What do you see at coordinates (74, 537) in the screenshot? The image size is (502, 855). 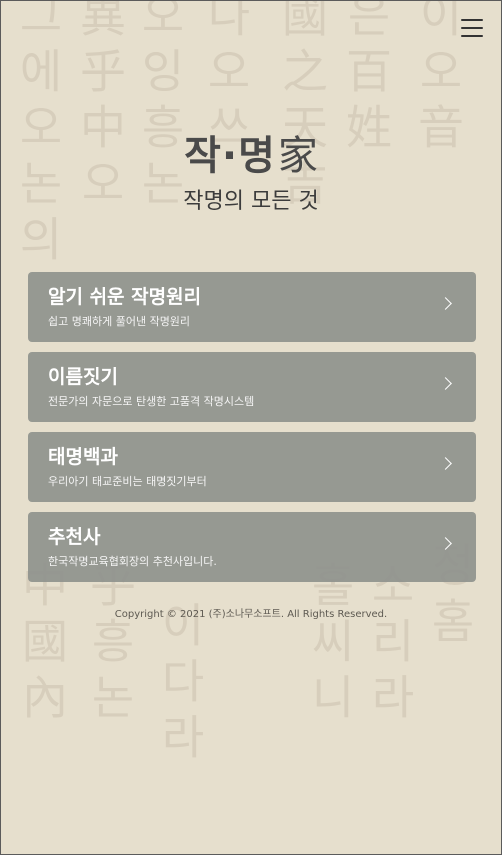 I see `menu-card-title: 추천사` at bounding box center [74, 537].